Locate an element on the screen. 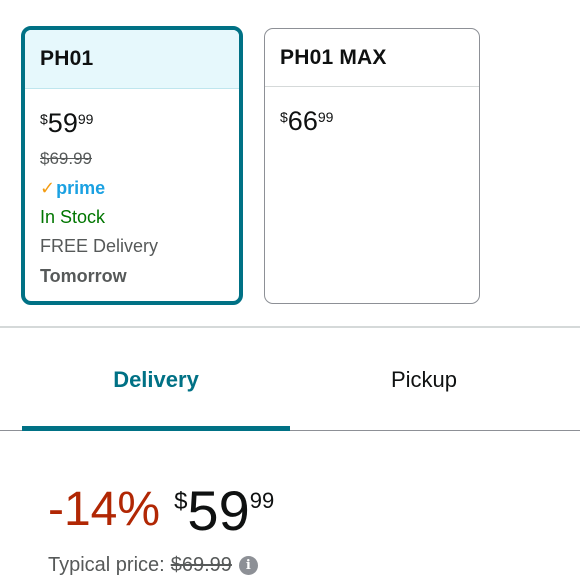 The image size is (580, 580). discount-percent: -14% is located at coordinates (104, 509).